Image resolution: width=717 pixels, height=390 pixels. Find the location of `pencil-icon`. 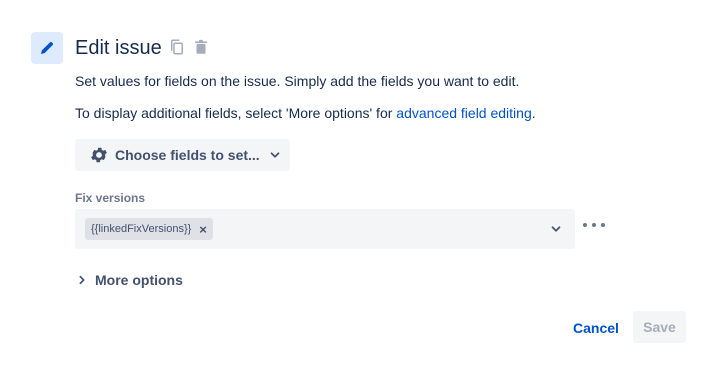

pencil-icon is located at coordinates (47, 48).